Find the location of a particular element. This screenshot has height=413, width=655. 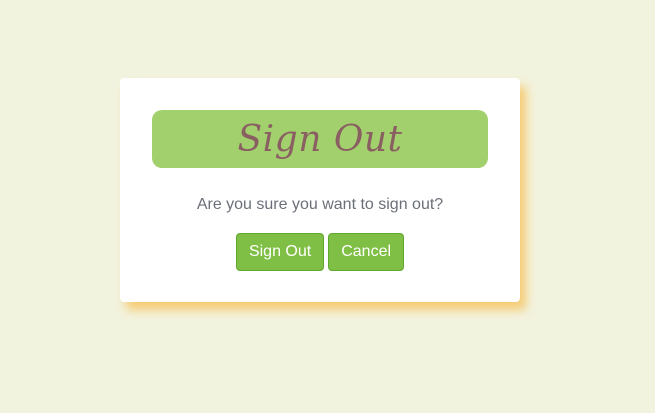

cancel-button: Cancel is located at coordinates (366, 252).